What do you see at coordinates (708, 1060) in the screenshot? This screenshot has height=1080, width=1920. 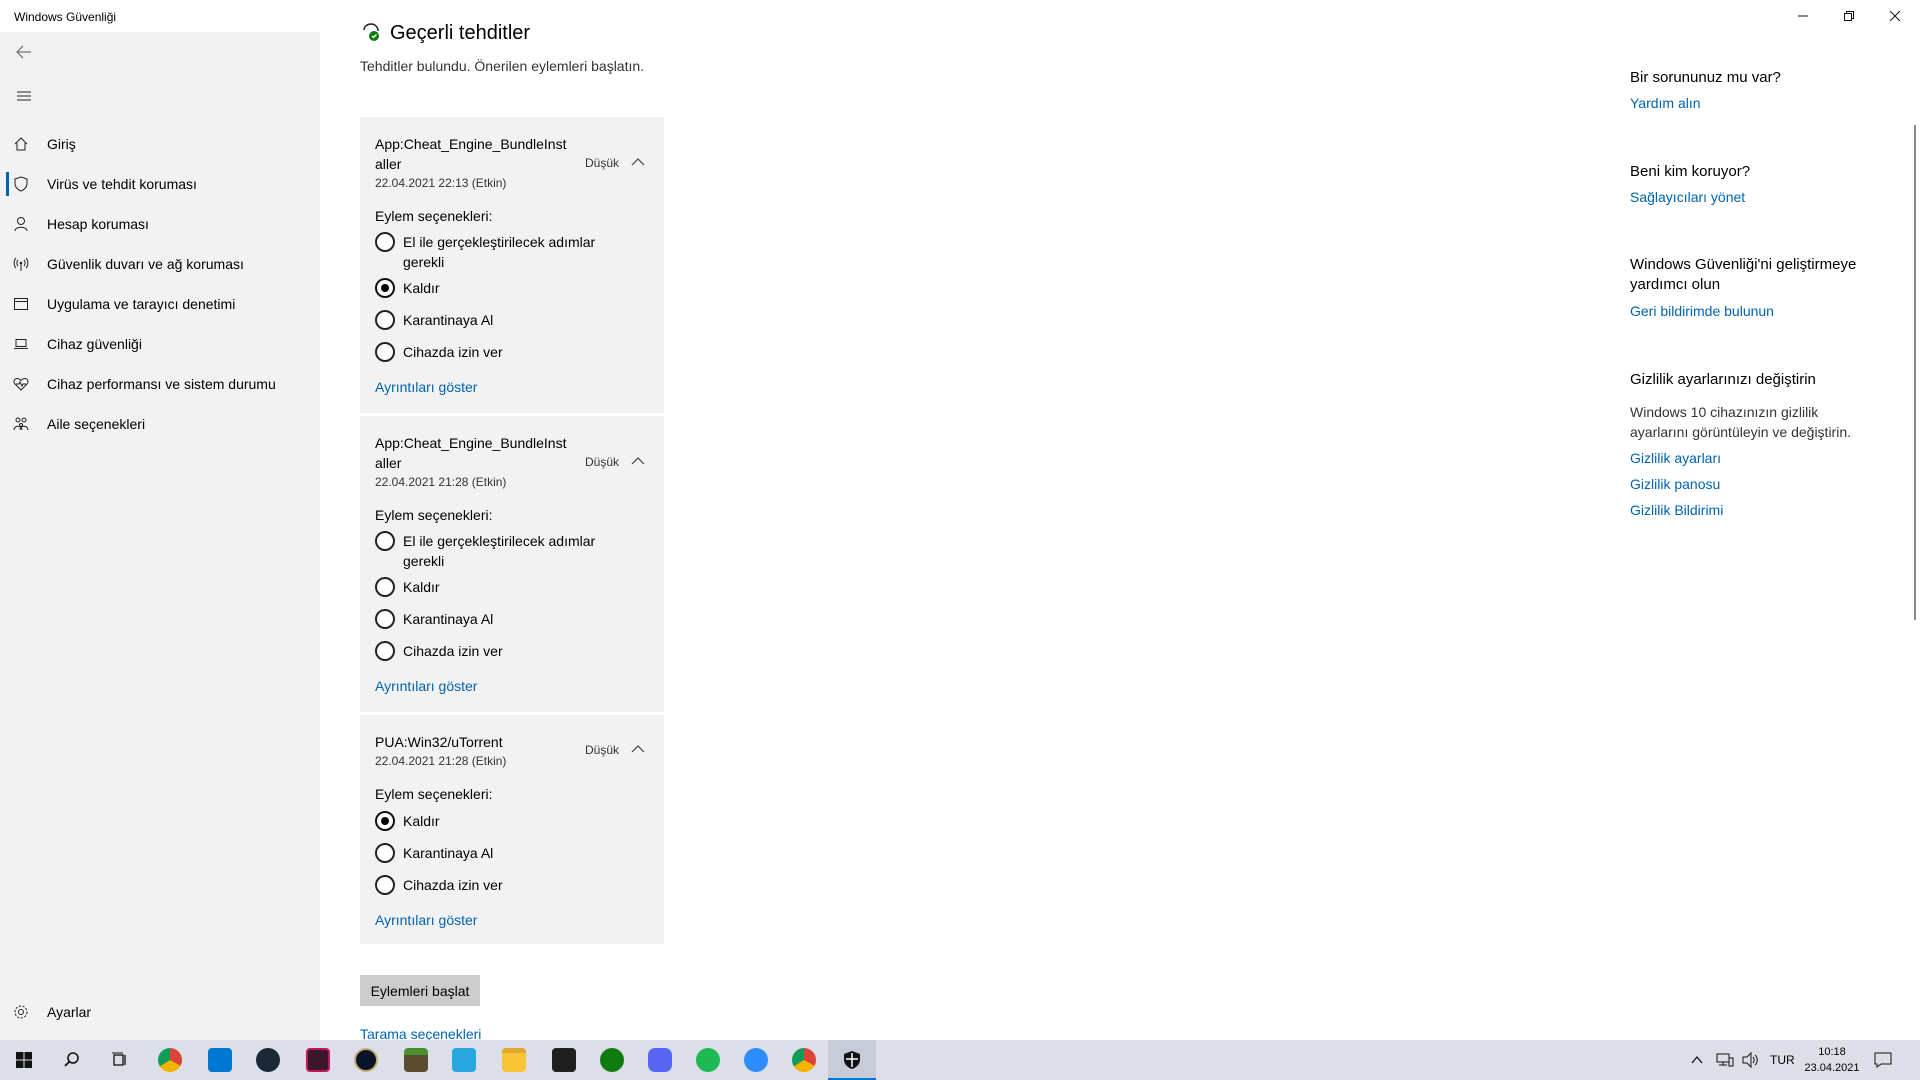 I see `taskbar-app-spotify` at bounding box center [708, 1060].